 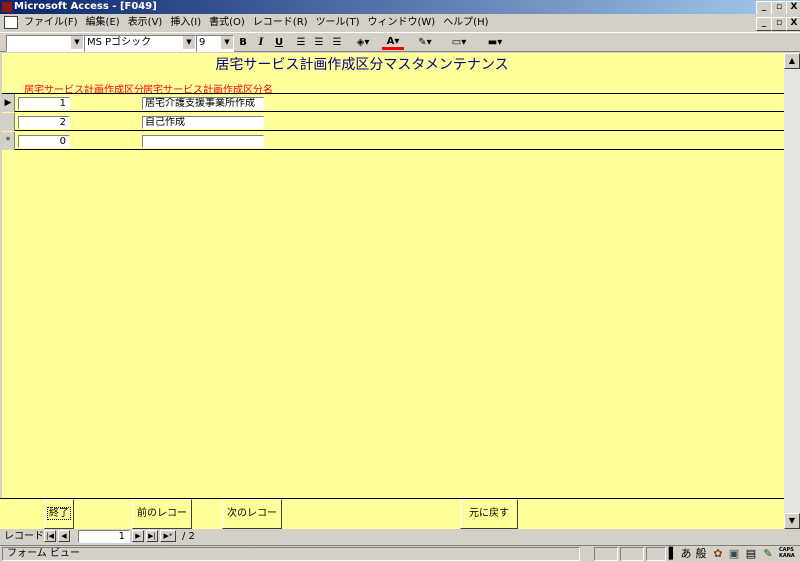 What do you see at coordinates (252, 523) in the screenshot?
I see `next-record-button: 次のレコード` at bounding box center [252, 523].